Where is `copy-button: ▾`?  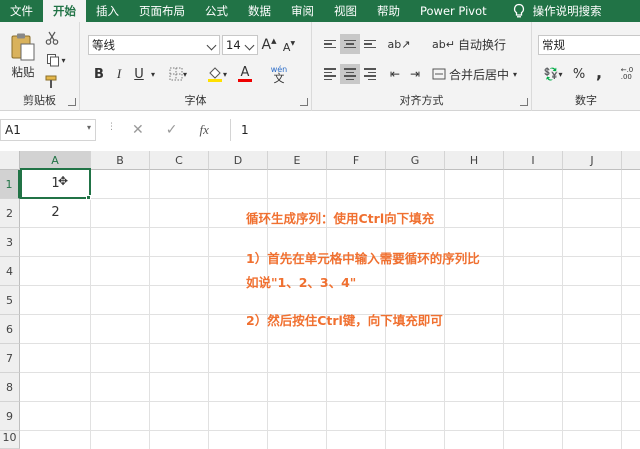 copy-button: ▾ is located at coordinates (56, 60).